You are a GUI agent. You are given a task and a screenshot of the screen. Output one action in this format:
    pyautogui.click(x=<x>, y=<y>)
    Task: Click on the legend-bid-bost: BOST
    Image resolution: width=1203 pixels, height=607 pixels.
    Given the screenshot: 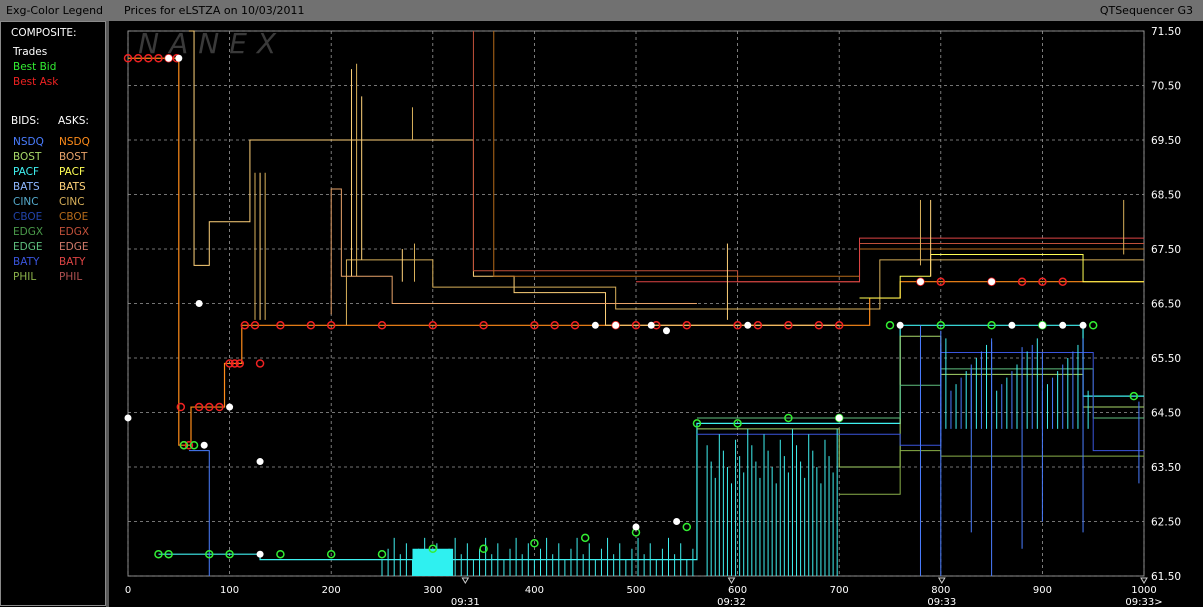 What is the action you would take?
    pyautogui.click(x=27, y=157)
    